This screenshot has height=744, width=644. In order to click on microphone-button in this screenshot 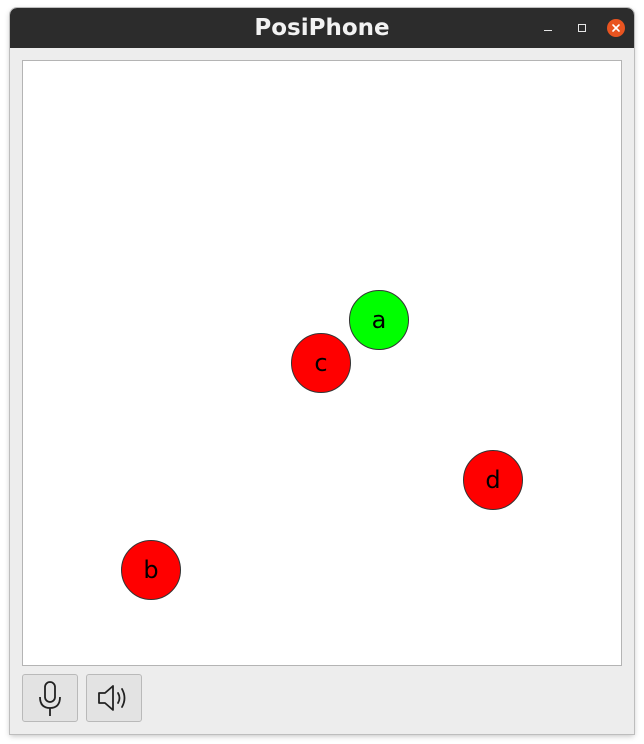, I will do `click(50, 698)`.